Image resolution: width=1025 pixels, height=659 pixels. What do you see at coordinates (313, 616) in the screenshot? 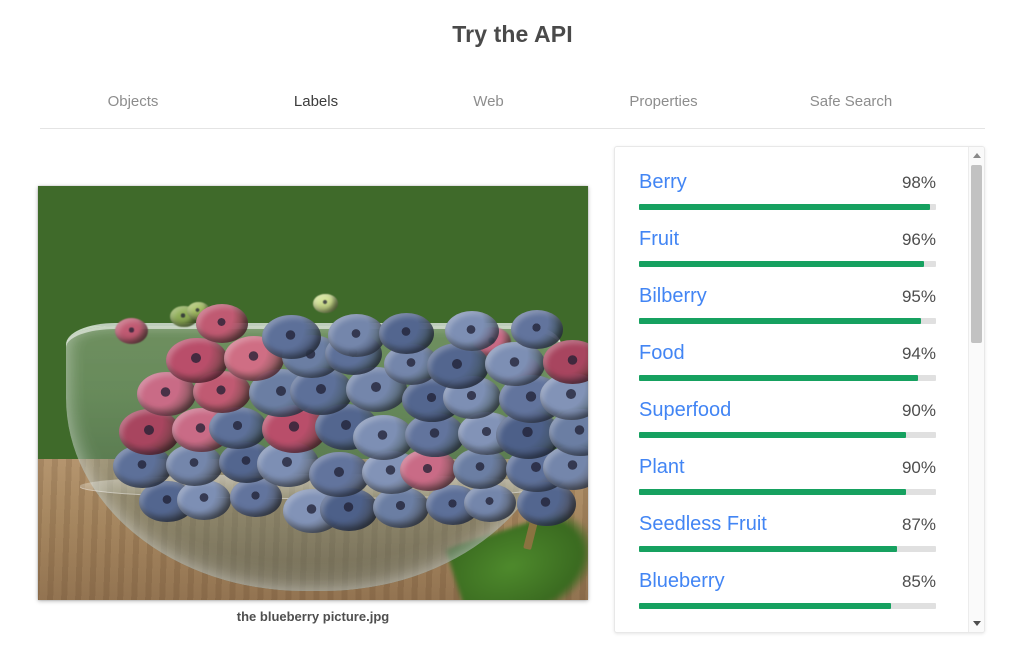
I see `image-caption: the blueberry picture.jpg` at bounding box center [313, 616].